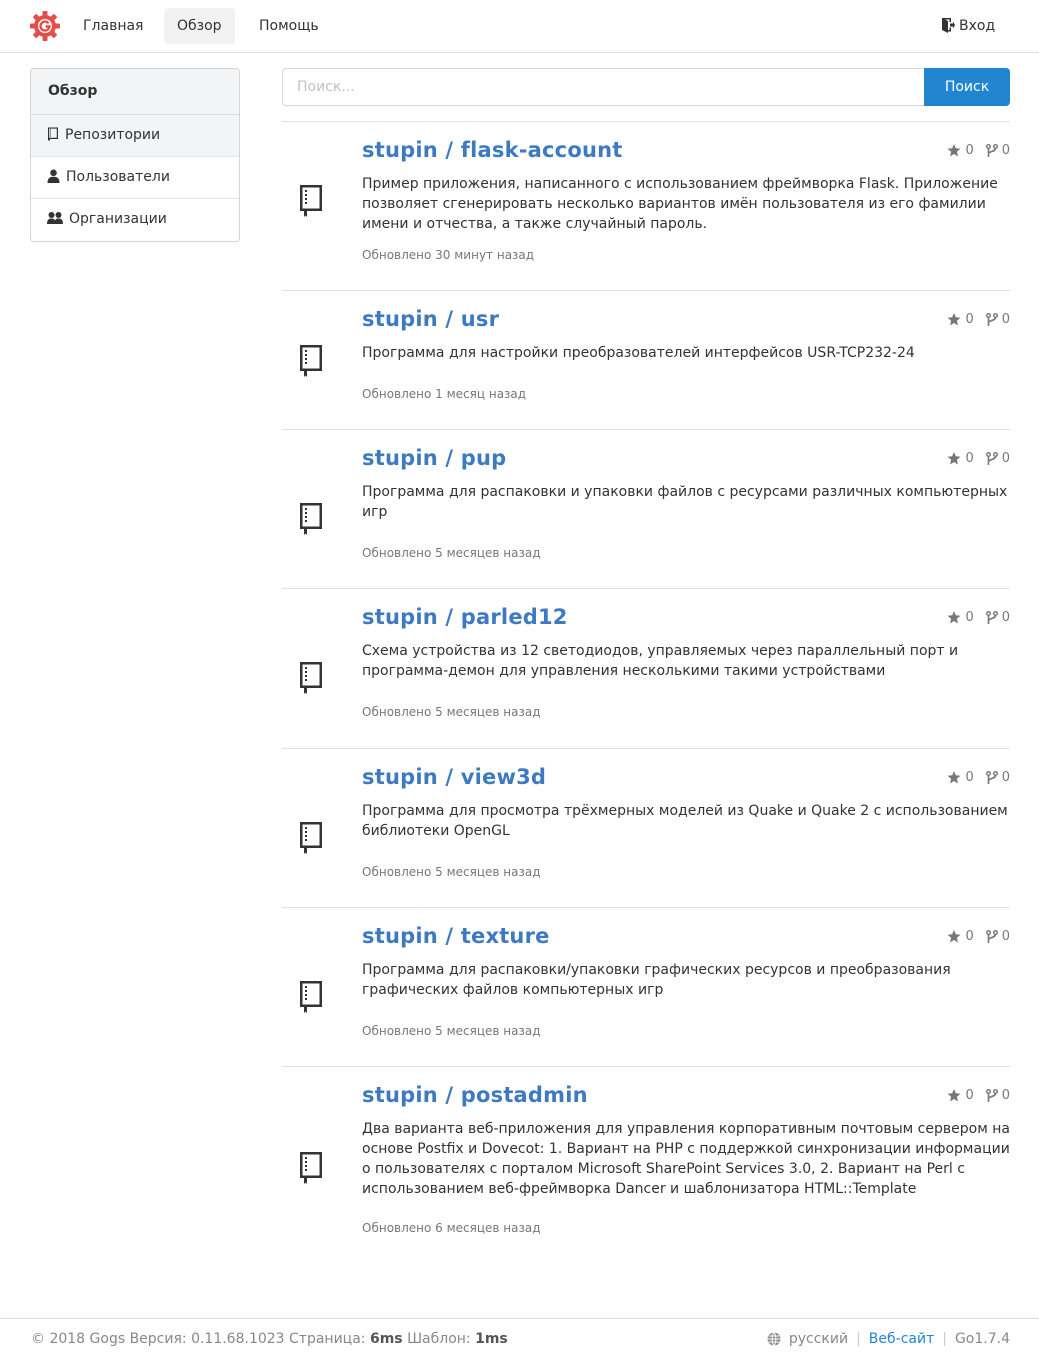  Describe the element at coordinates (603, 87) in the screenshot. I see `search-input` at that location.